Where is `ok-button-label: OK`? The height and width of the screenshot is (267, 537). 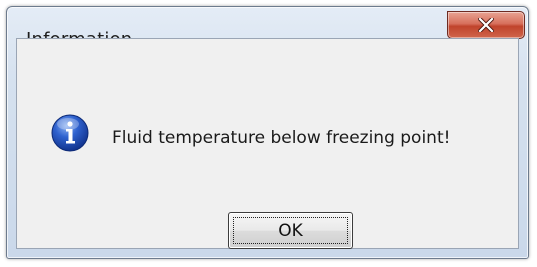
ok-button-label: OK is located at coordinates (290, 230).